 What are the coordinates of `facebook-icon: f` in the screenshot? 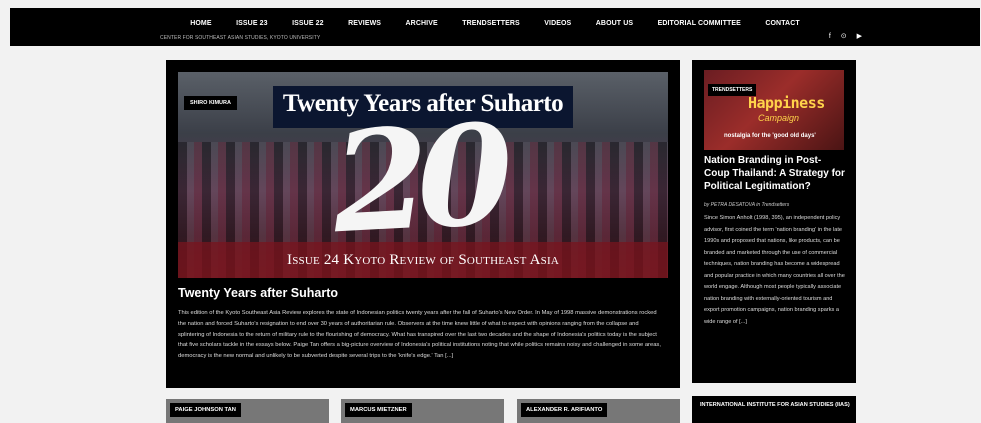 It's located at (830, 36).